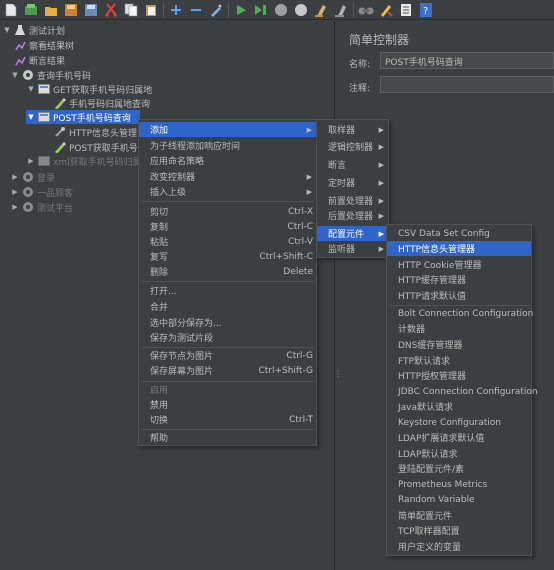 This screenshot has height=570, width=554. What do you see at coordinates (163, 9) in the screenshot?
I see `toolbar-separator` at bounding box center [163, 9].